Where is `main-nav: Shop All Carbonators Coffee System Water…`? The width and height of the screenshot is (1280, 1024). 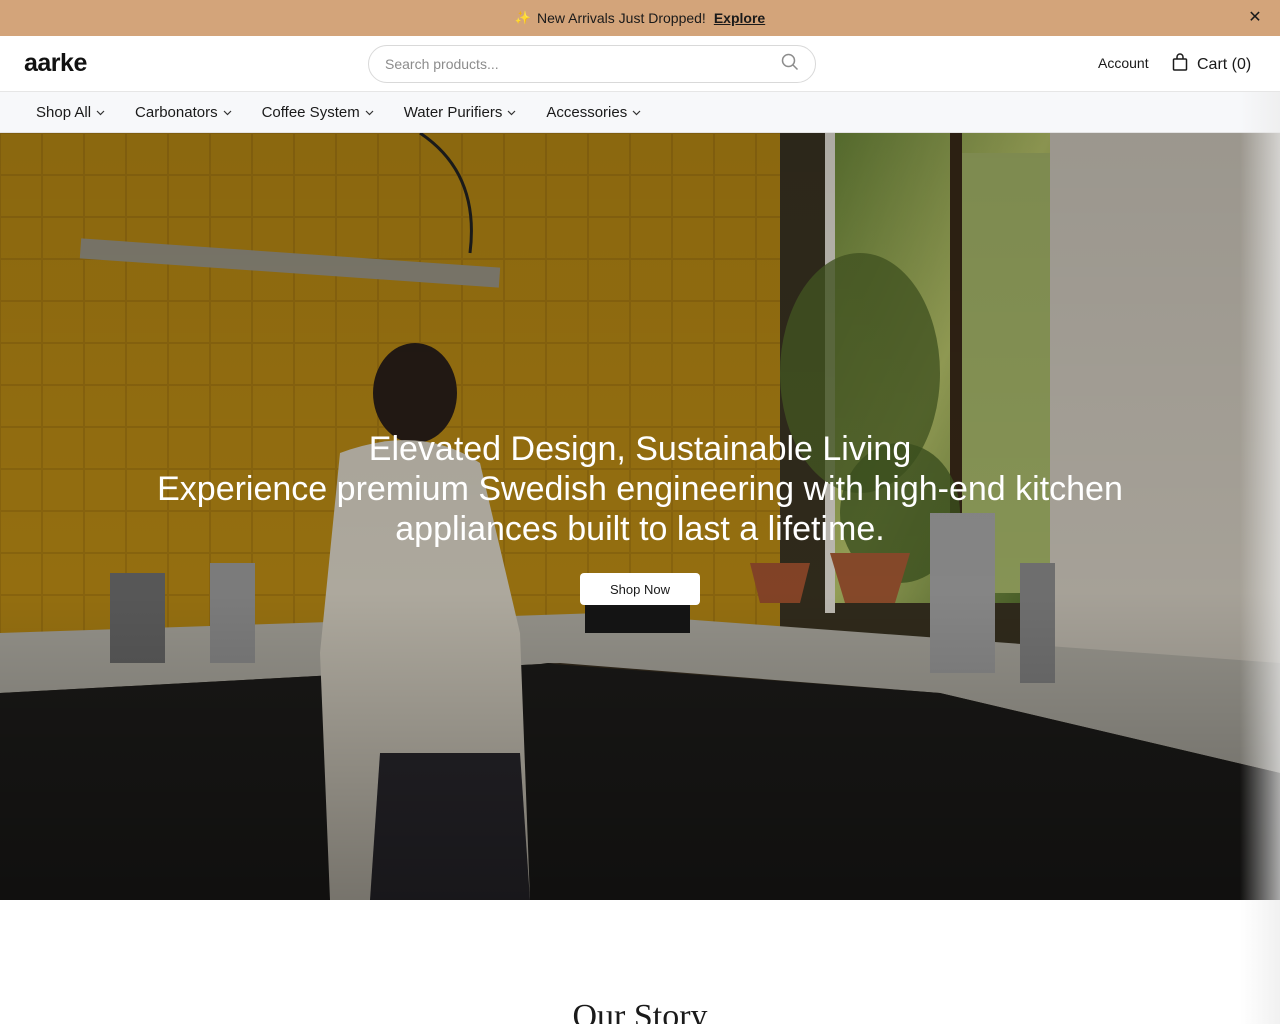
main-nav: Shop All Carbonators Coffee System Water… is located at coordinates (640, 112).